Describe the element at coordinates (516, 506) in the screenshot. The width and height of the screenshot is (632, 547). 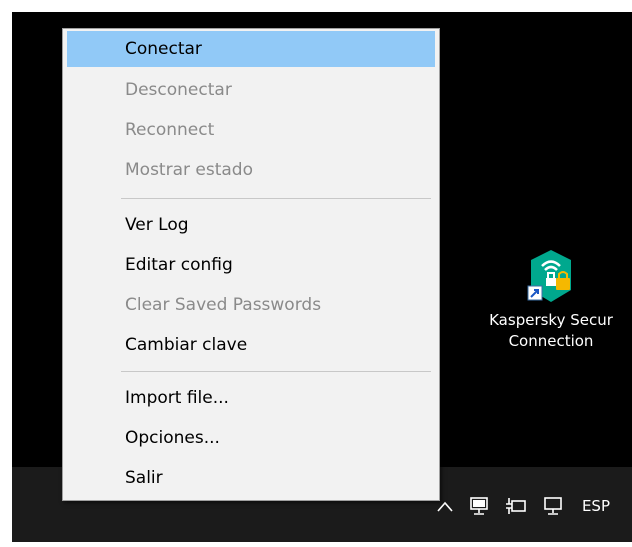
I see `power-plug-icon` at that location.